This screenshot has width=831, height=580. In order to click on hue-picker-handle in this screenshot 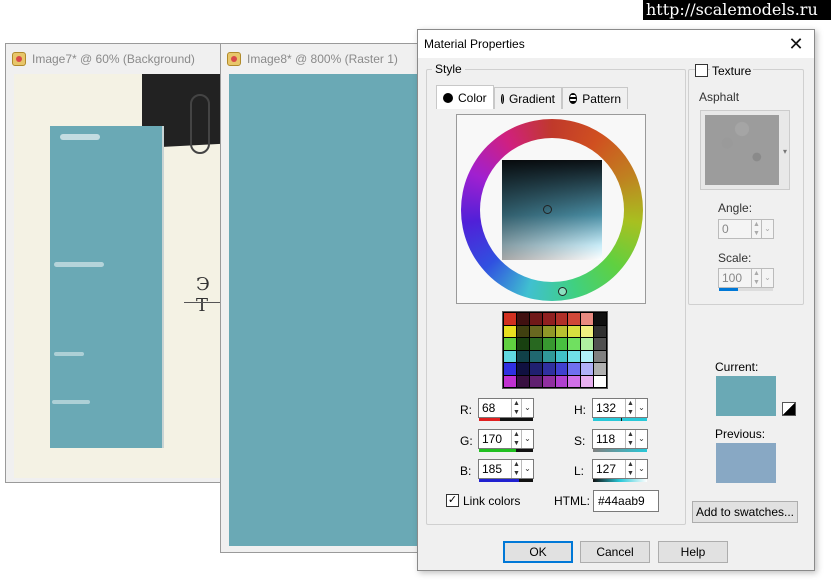, I will do `click(562, 291)`.